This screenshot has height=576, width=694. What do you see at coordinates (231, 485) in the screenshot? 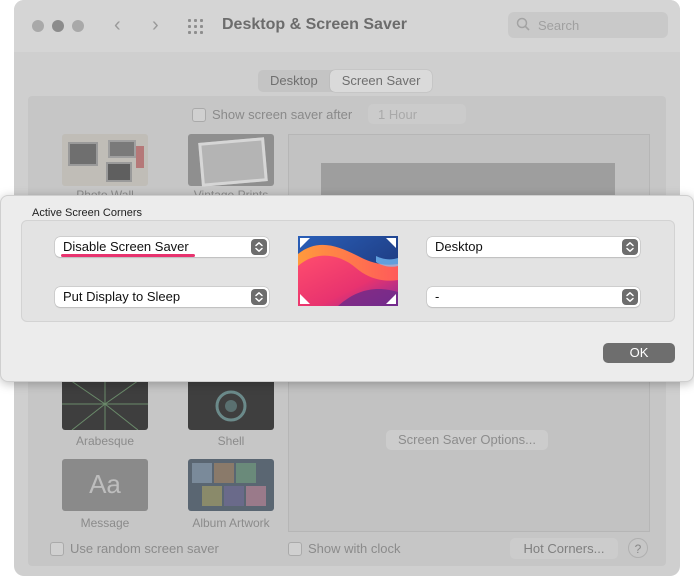
I see `thumbnail-album-artwork` at bounding box center [231, 485].